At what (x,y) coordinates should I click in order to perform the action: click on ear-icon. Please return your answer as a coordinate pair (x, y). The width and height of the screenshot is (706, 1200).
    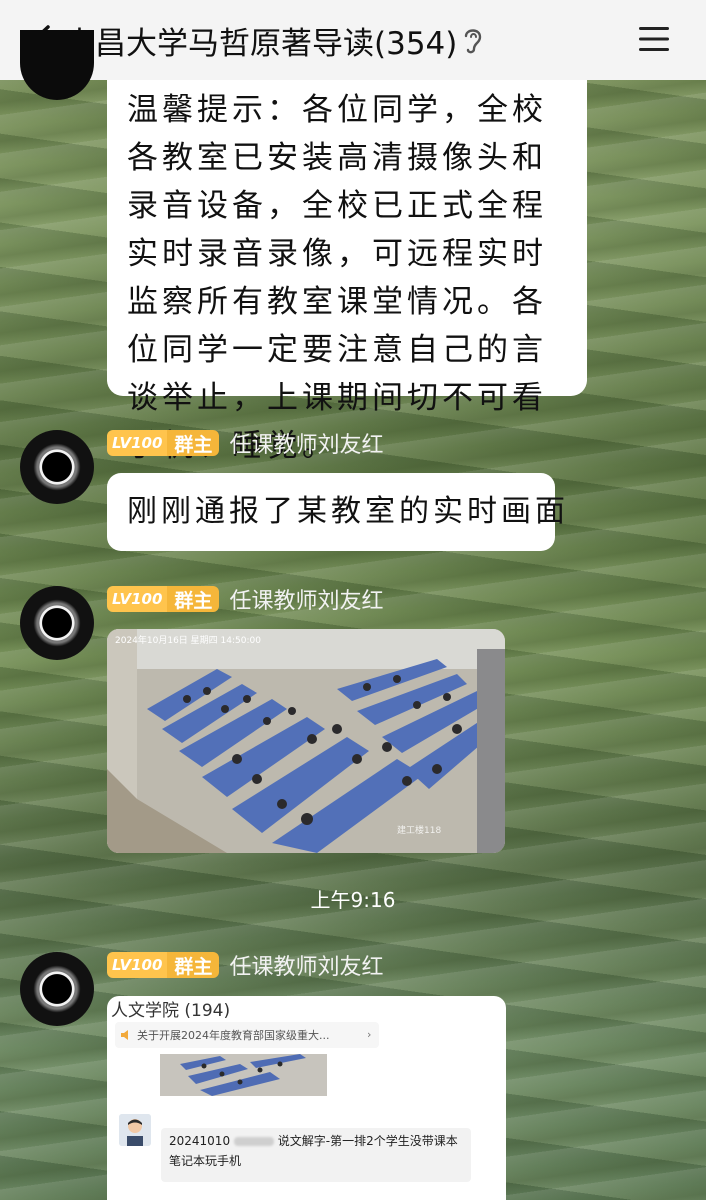
    Looking at the image, I should click on (473, 40).